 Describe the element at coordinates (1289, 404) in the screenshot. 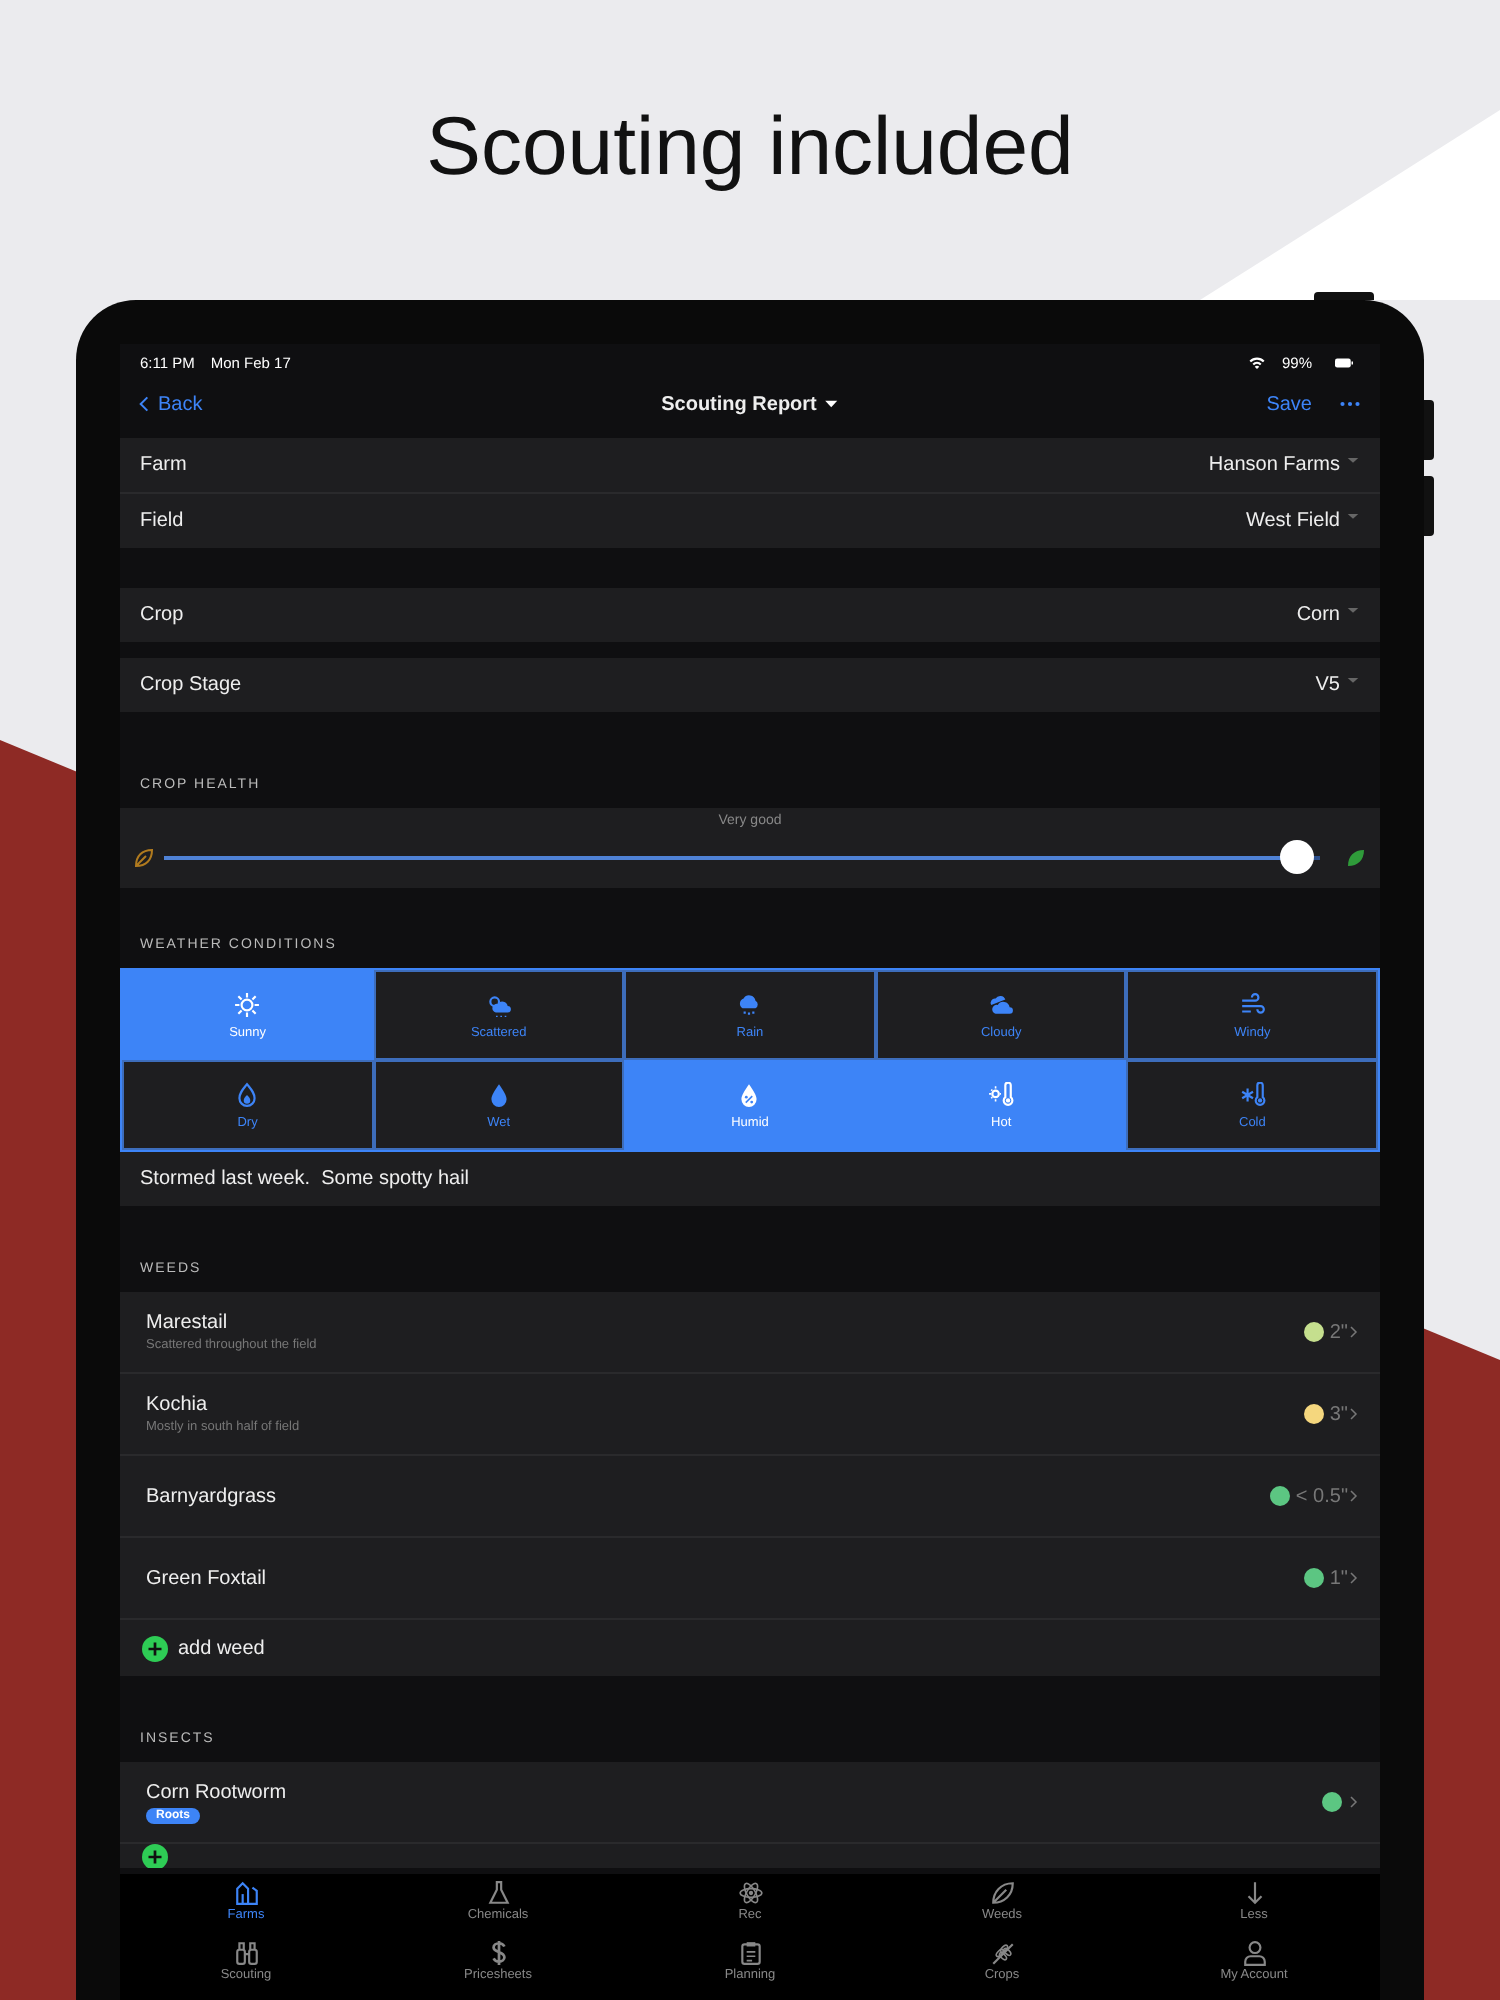

I see `save-button: Save` at that location.